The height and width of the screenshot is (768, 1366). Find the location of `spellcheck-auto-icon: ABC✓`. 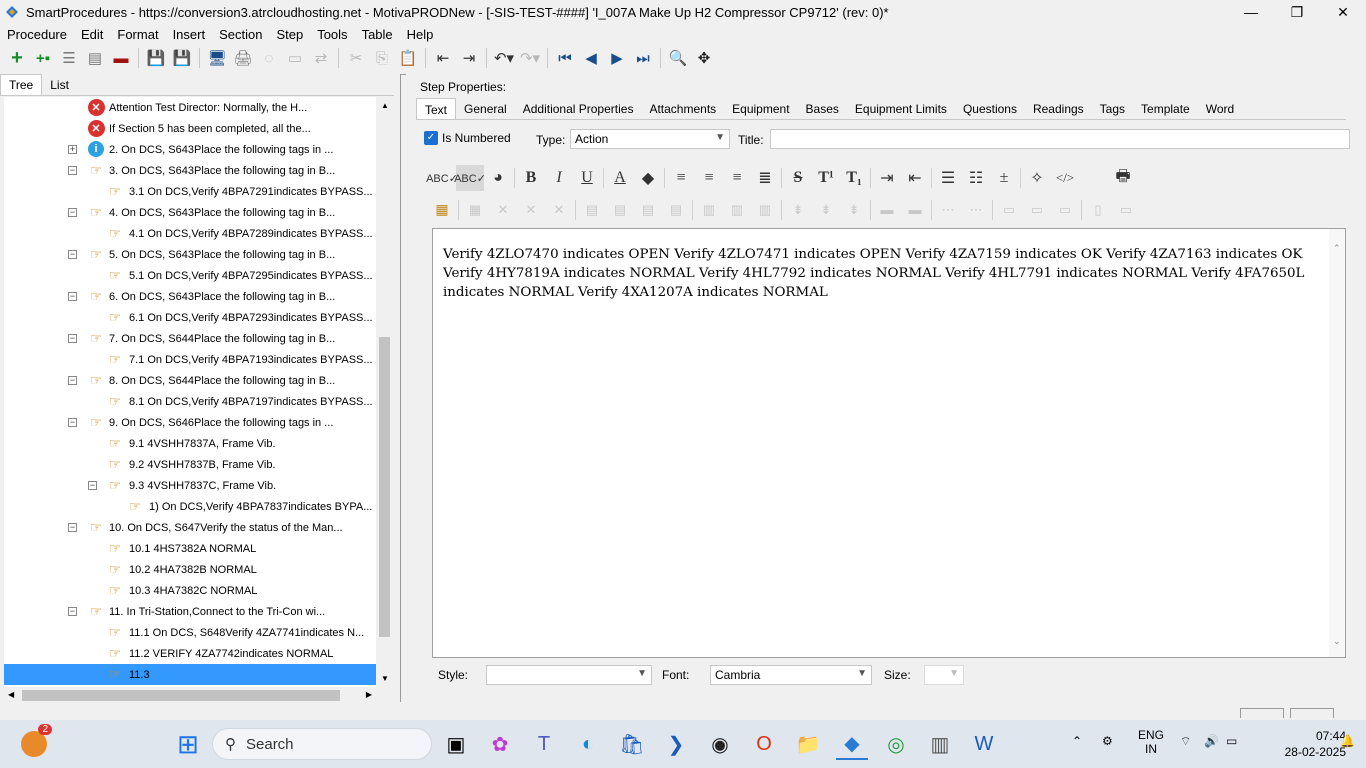

spellcheck-auto-icon: ABC✓ is located at coordinates (470, 178).